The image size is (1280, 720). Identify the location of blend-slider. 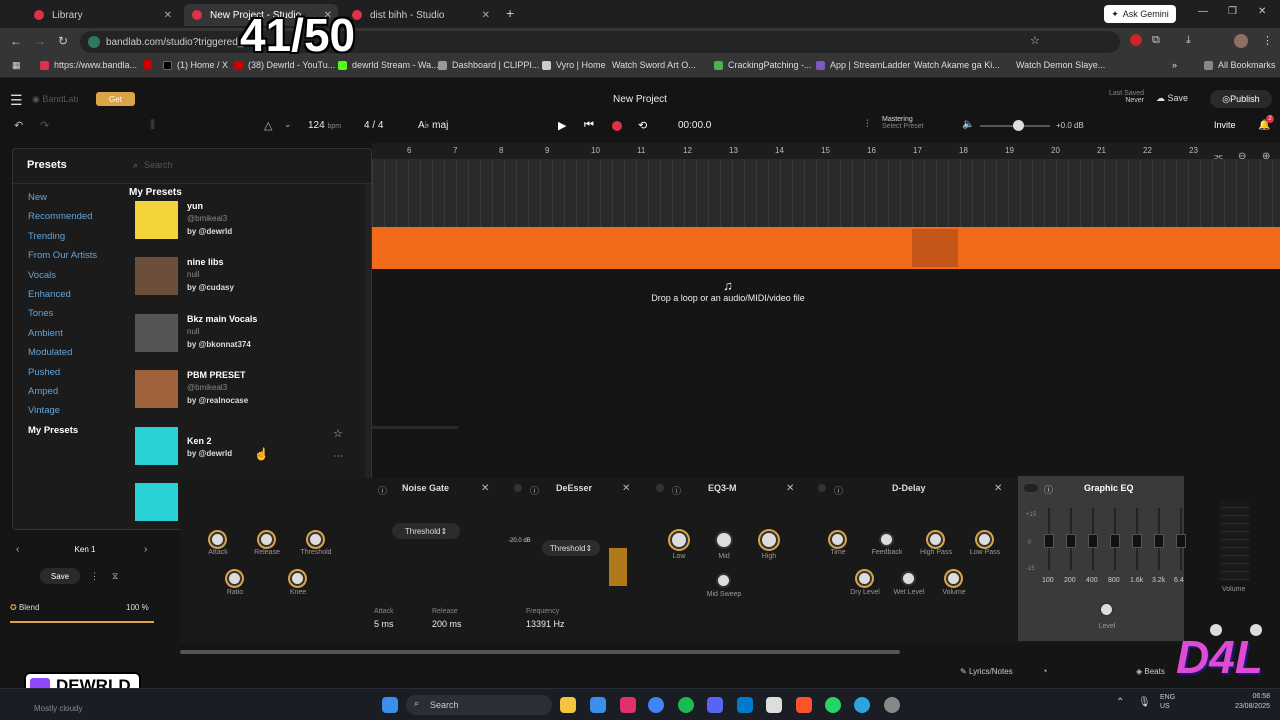
(82, 622).